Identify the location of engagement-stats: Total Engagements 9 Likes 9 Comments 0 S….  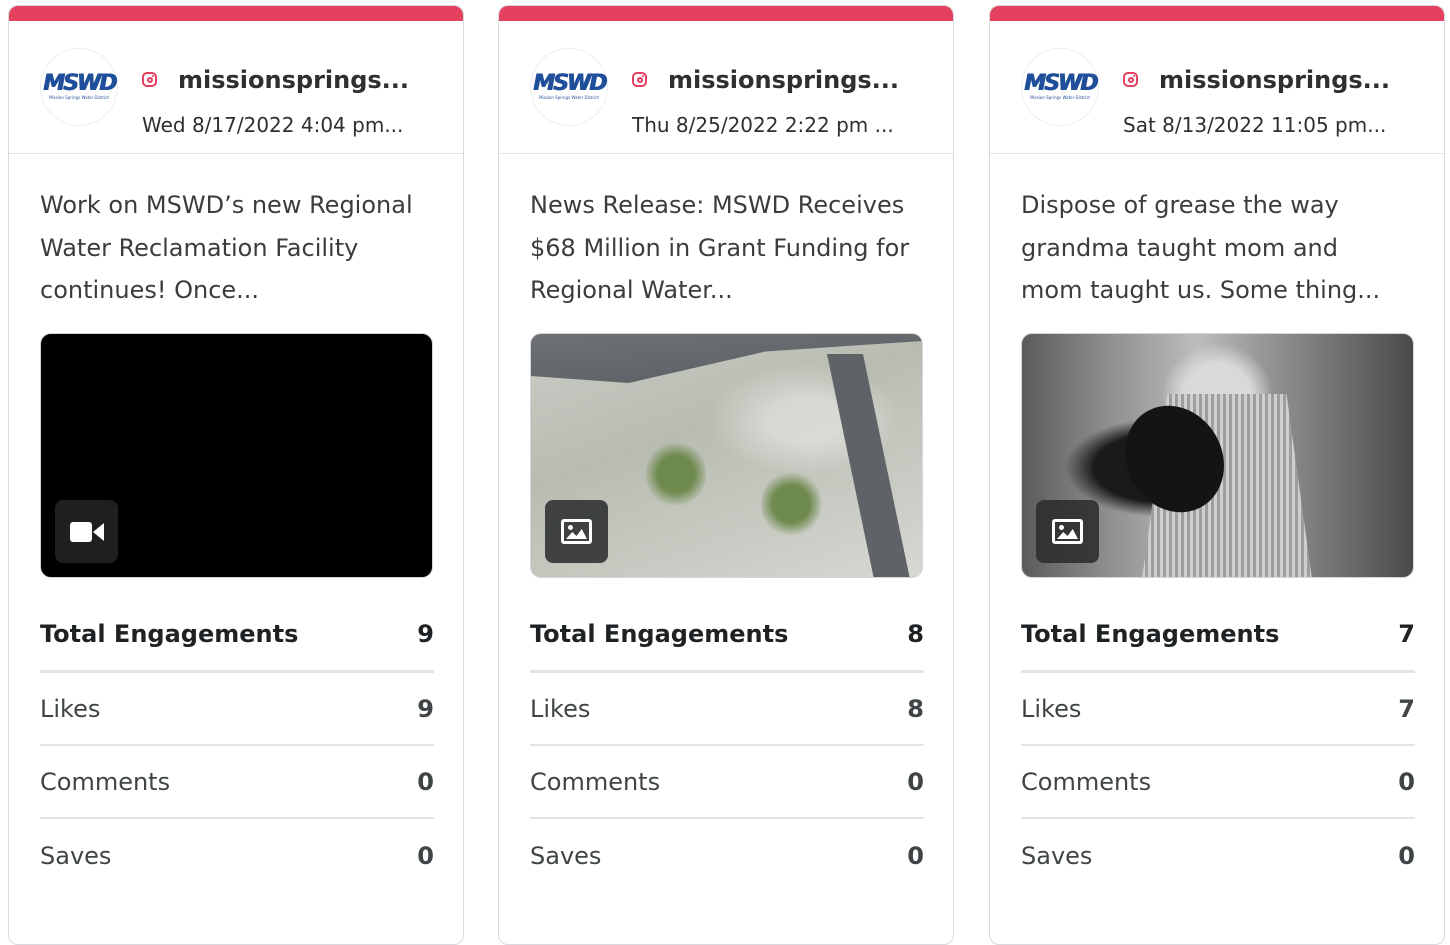
(237, 745).